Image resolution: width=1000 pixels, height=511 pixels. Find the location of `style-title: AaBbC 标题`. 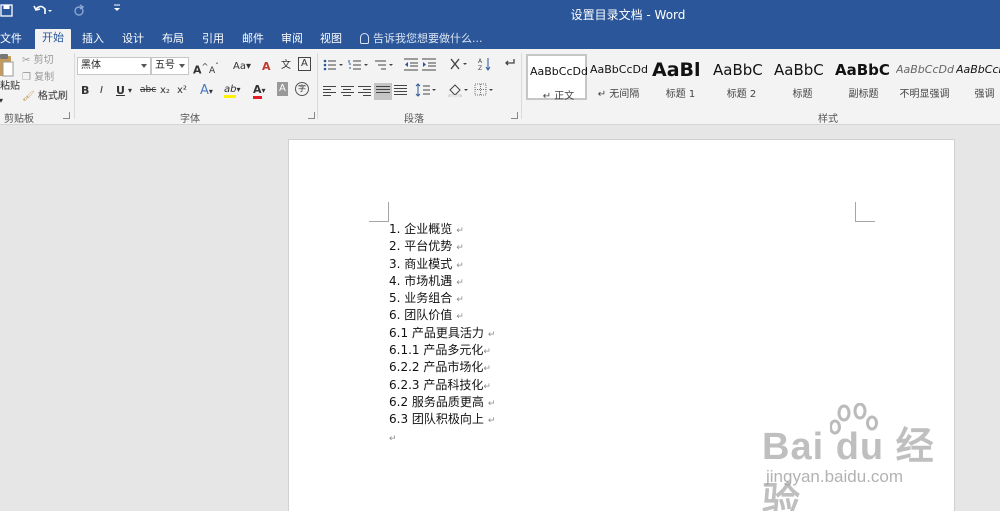

style-title: AaBbC 标题 is located at coordinates (802, 77).